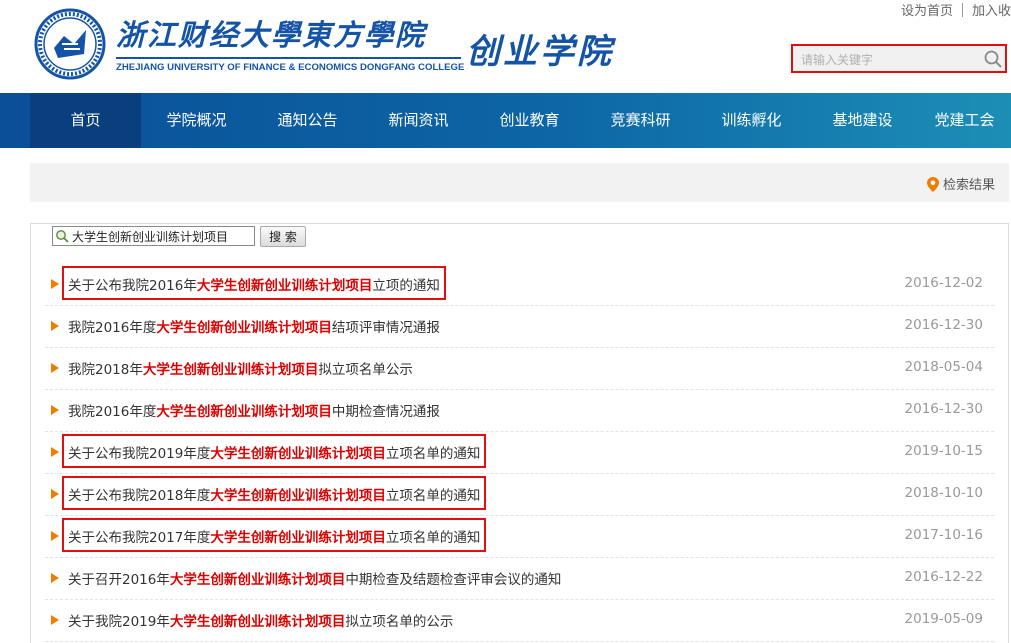  Describe the element at coordinates (307, 120) in the screenshot. I see `nav-item-notices: 通知公告` at that location.